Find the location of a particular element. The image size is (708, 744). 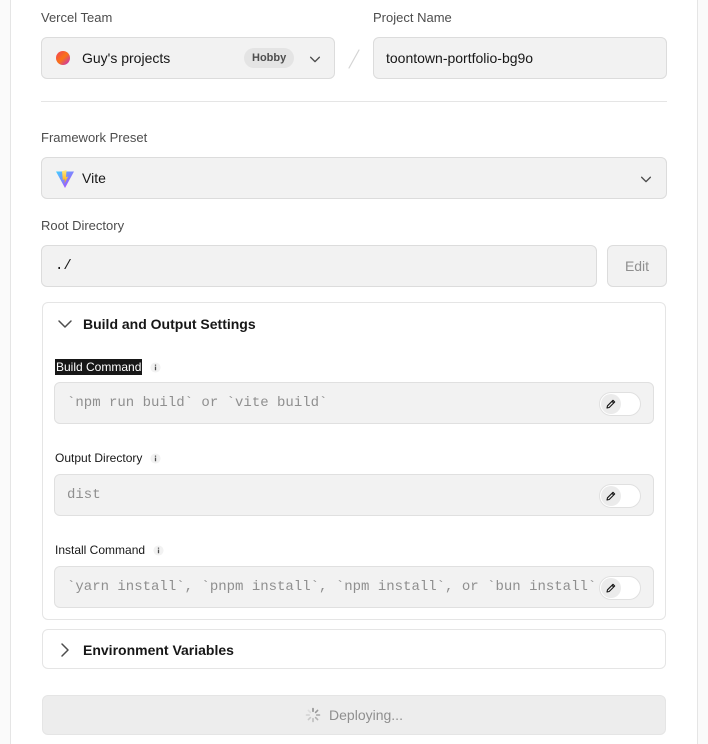

root-directory-input: ./ is located at coordinates (319, 266).